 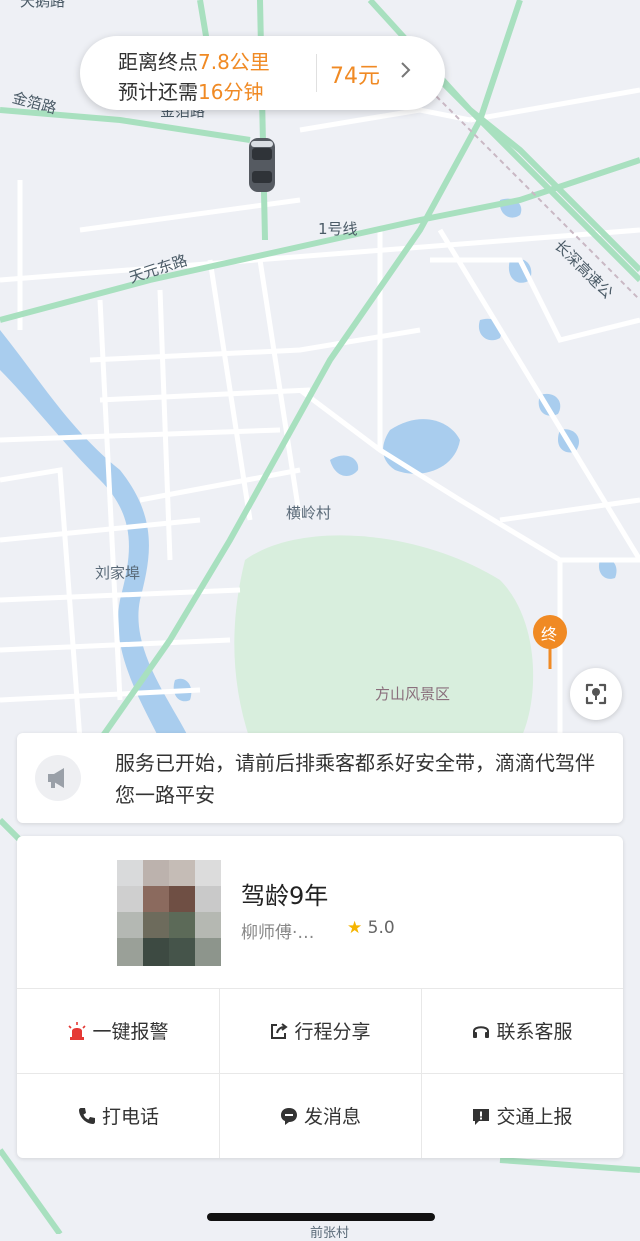 I want to click on map-label-bottom: 前张村, so click(x=330, y=1233).